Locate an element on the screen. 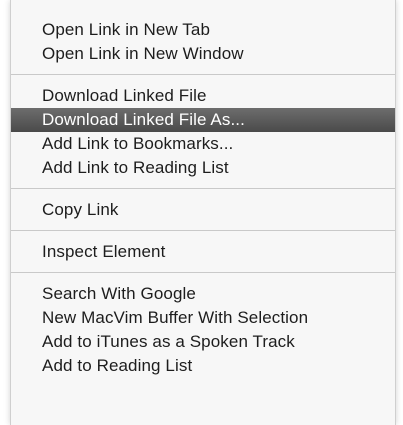  menu-item-add-to-itunes-spoken-track: Add to iTunes as a Spoken Track is located at coordinates (203, 342).